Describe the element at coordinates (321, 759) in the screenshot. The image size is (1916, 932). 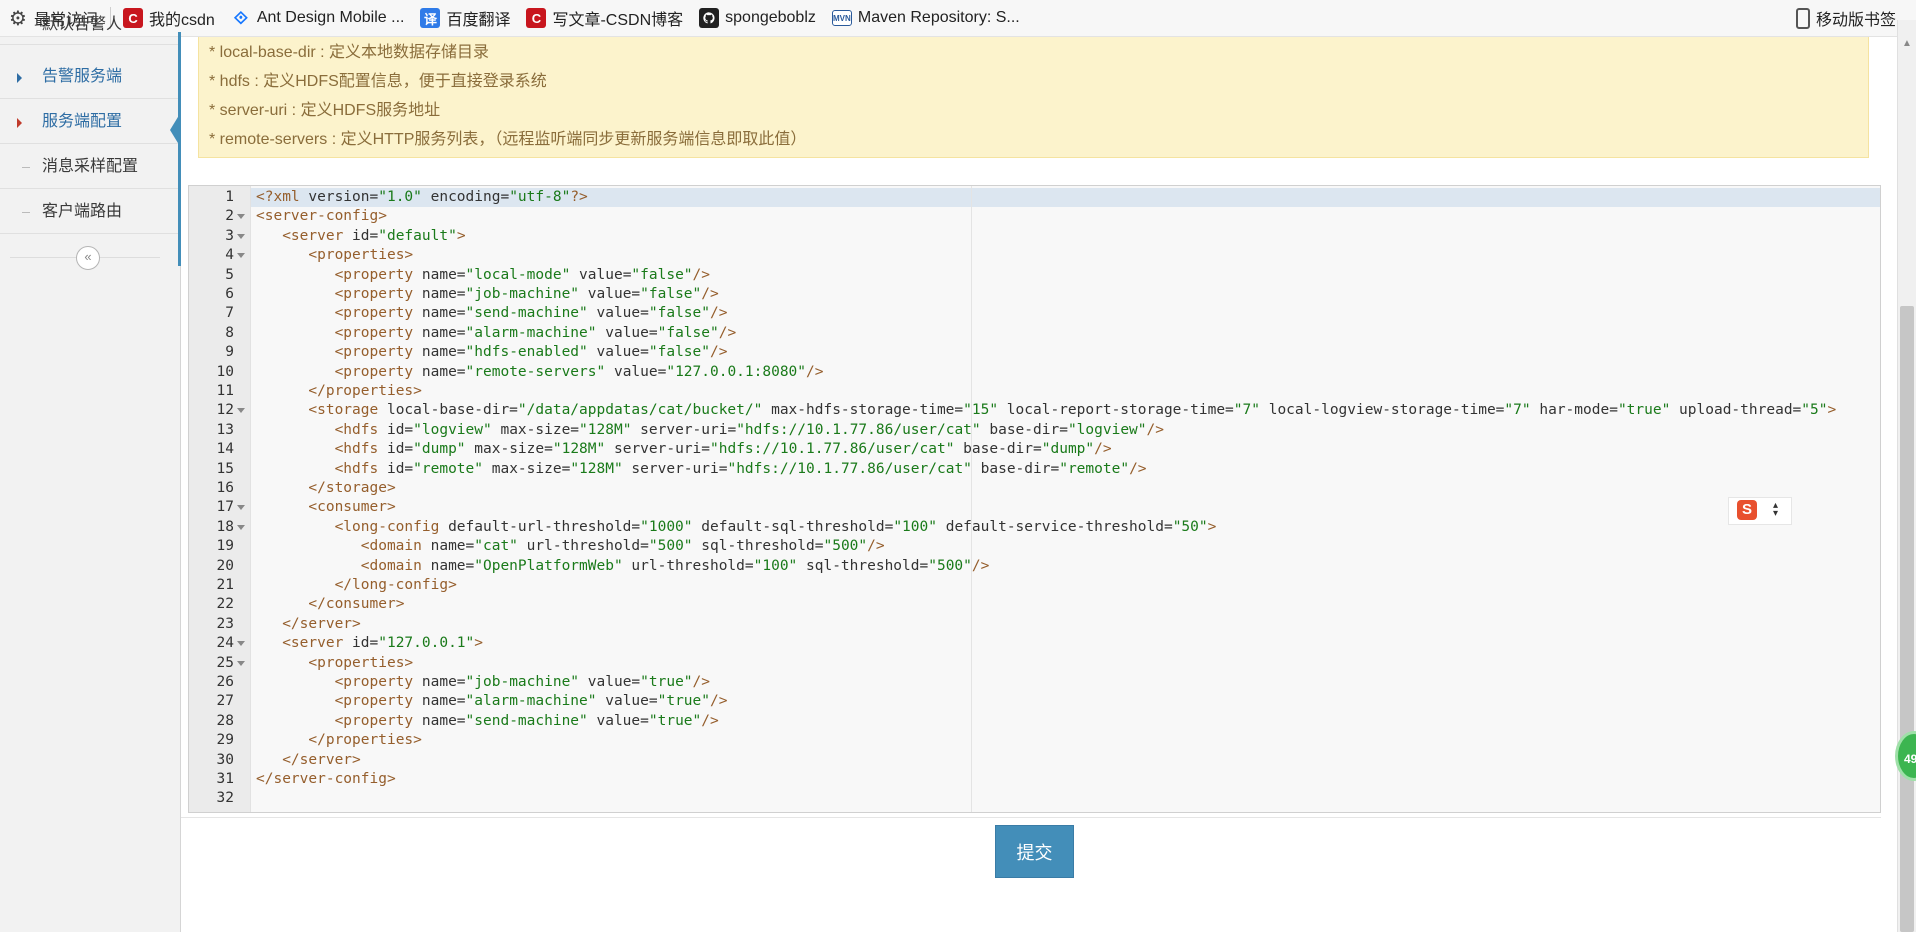
I see `code-text: </server>` at that location.